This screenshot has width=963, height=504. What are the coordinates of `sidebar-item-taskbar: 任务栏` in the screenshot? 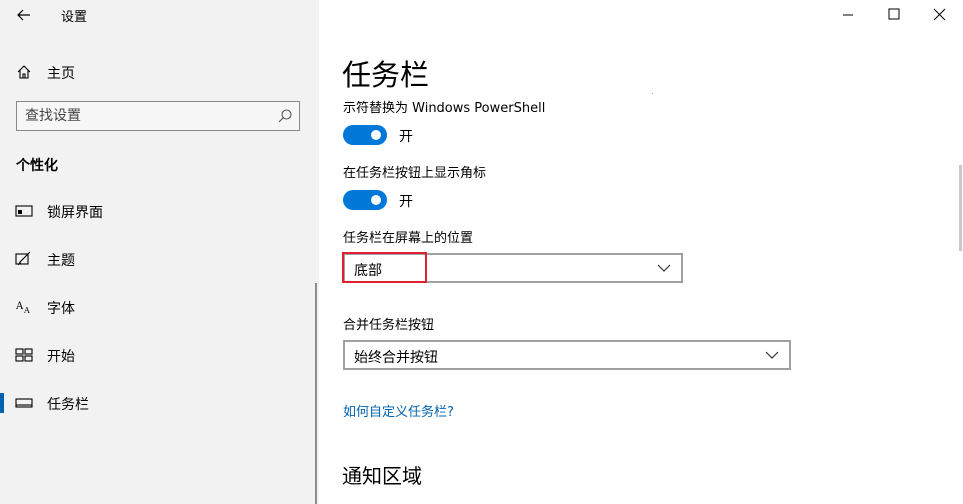 It's located at (158, 403).